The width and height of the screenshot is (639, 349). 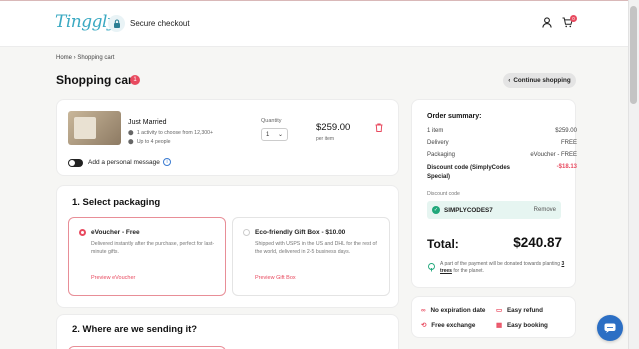 What do you see at coordinates (494, 210) in the screenshot?
I see `applied-coupon: ✓ SIMPLYCODES7 Remove` at bounding box center [494, 210].